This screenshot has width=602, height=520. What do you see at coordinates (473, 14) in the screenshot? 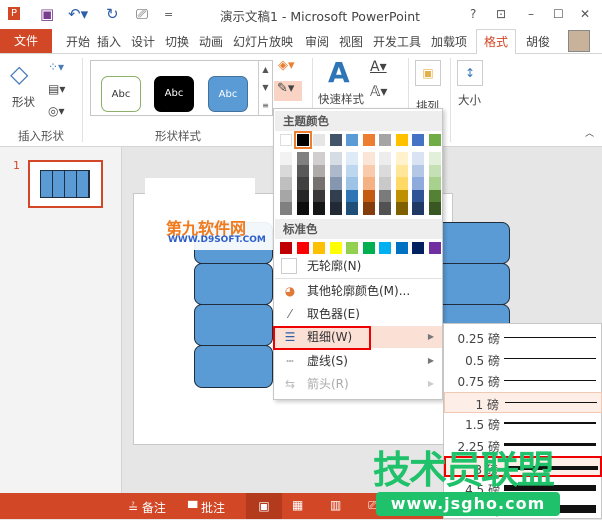
I see `help-button: ?` at bounding box center [473, 14].